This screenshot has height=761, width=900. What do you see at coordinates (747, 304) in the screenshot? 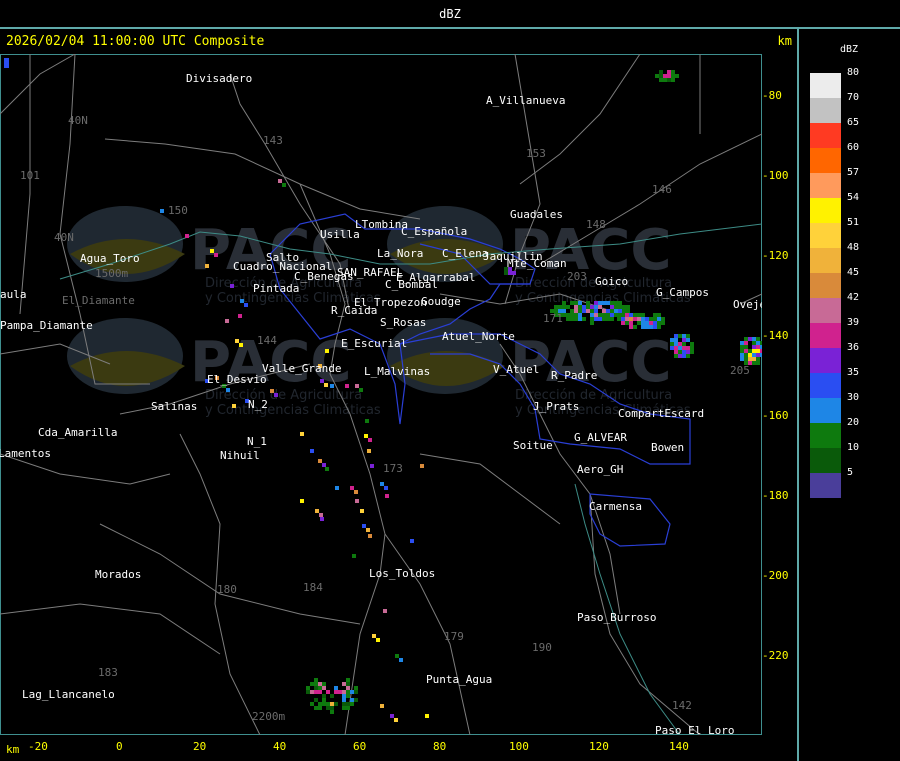
I see `place-label: Ovejeria` at bounding box center [747, 304].